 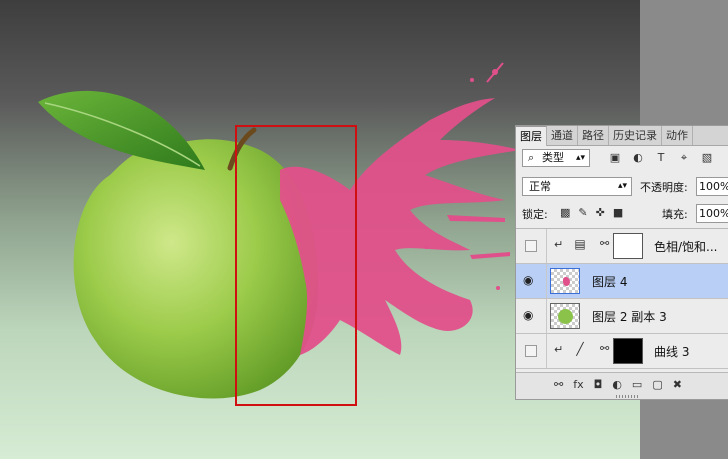 What do you see at coordinates (593, 135) in the screenshot?
I see `tab-paths: 路径` at bounding box center [593, 135].